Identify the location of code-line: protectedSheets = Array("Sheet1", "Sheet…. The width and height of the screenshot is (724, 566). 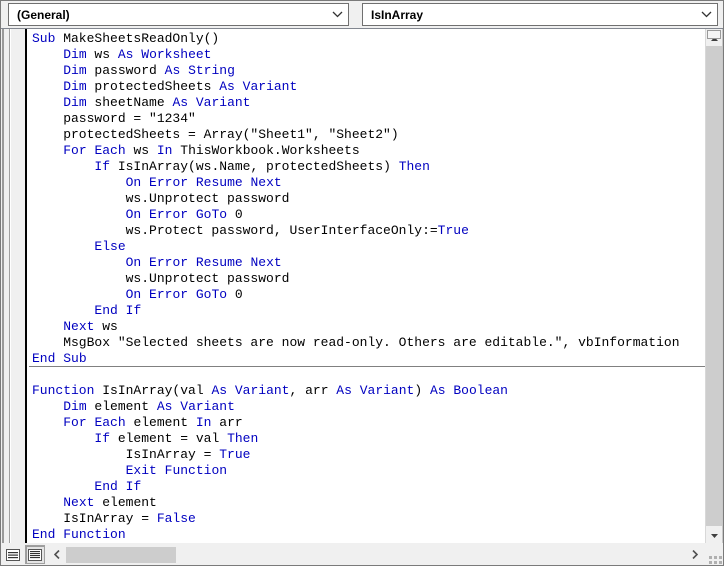
(354, 135).